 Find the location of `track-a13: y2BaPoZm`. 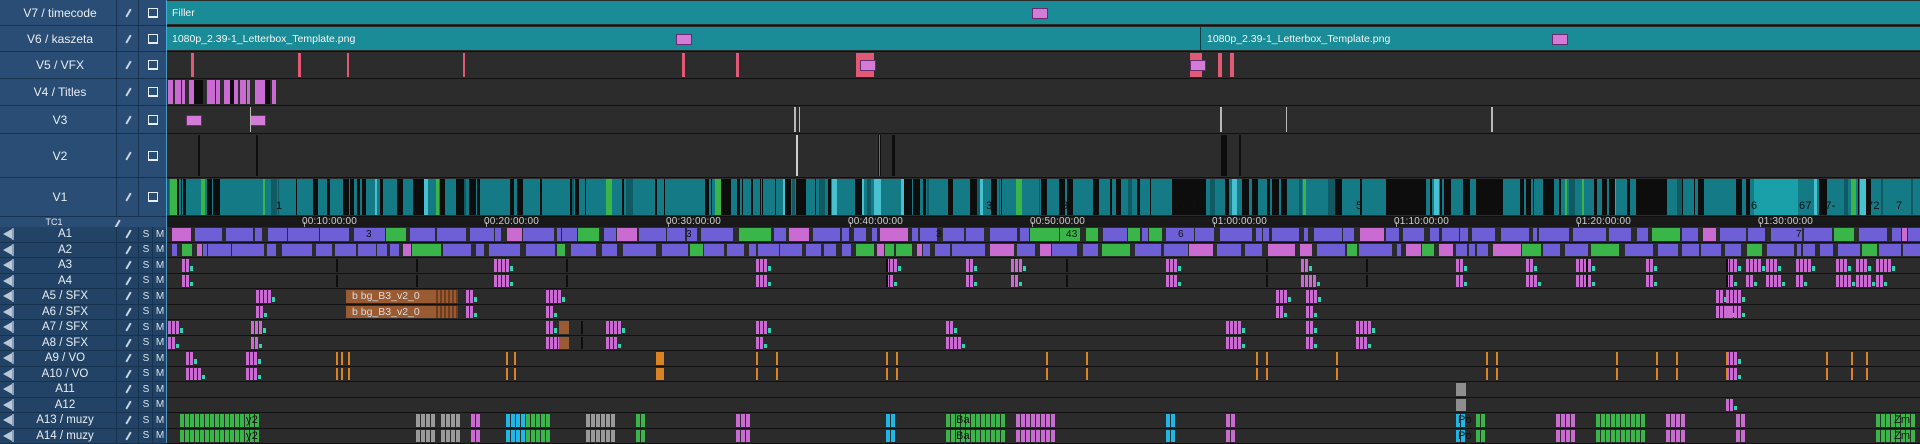

track-a13: y2BaPoZm is located at coordinates (1043, 421).